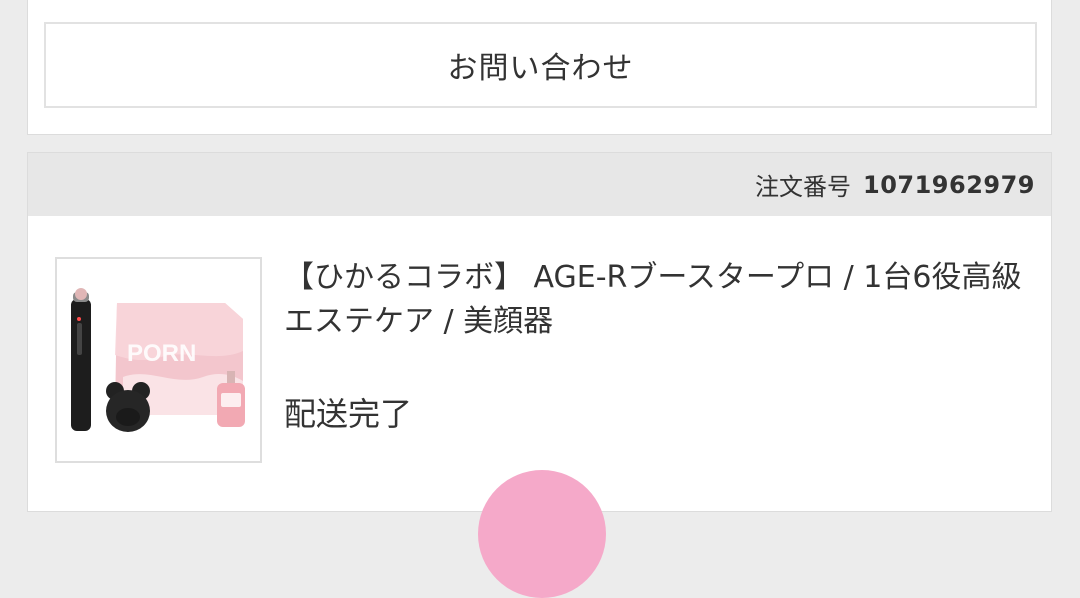 The height and width of the screenshot is (598, 1080). I want to click on order-number-value: 1071962979, so click(949, 184).